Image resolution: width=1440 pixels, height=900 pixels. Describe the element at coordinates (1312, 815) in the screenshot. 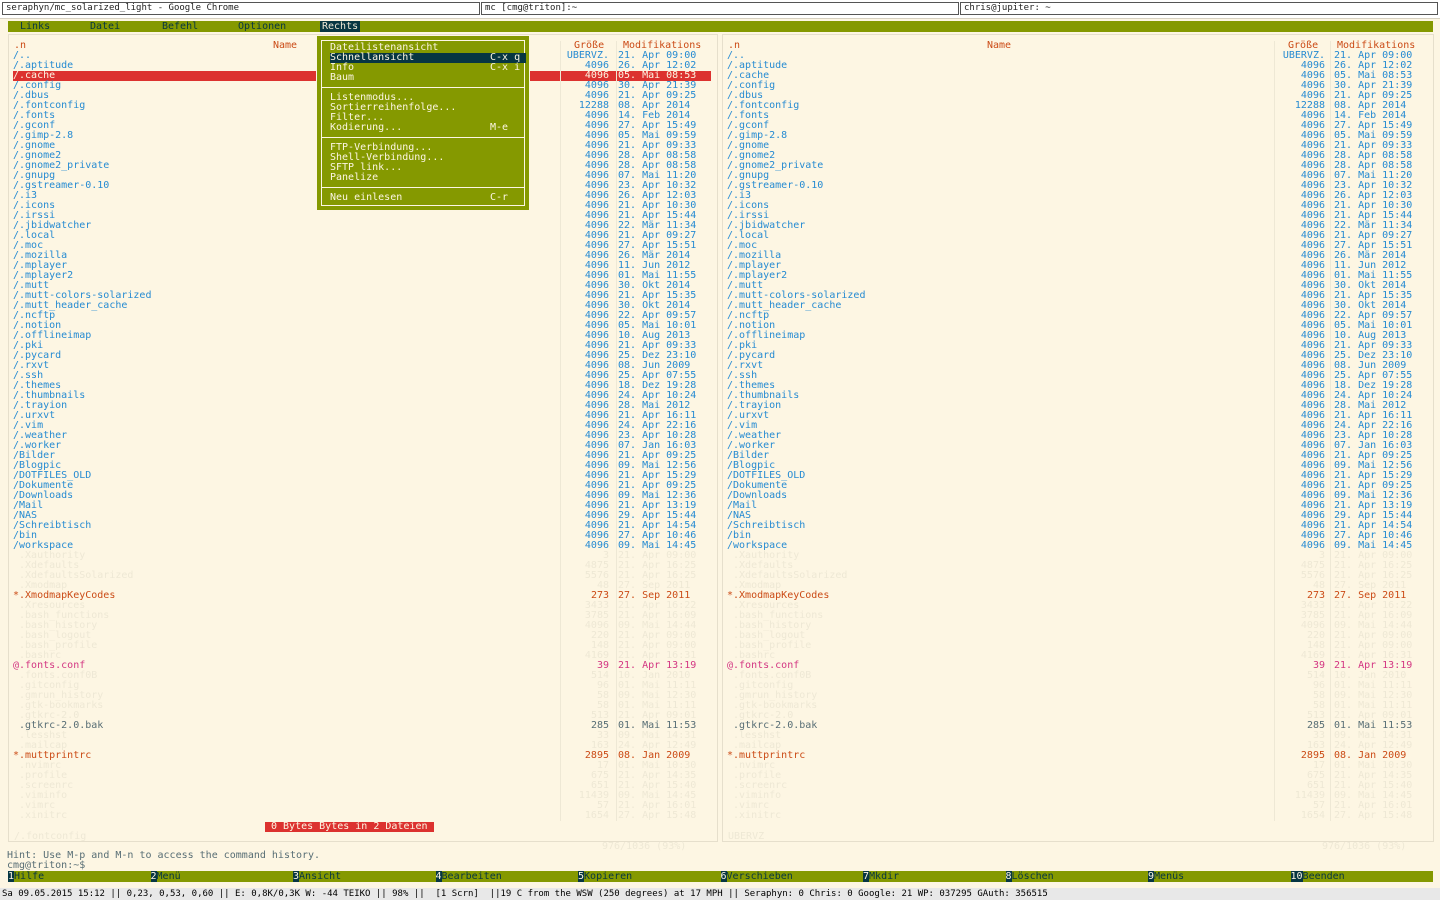

I see `right-file-size: 1654` at that location.